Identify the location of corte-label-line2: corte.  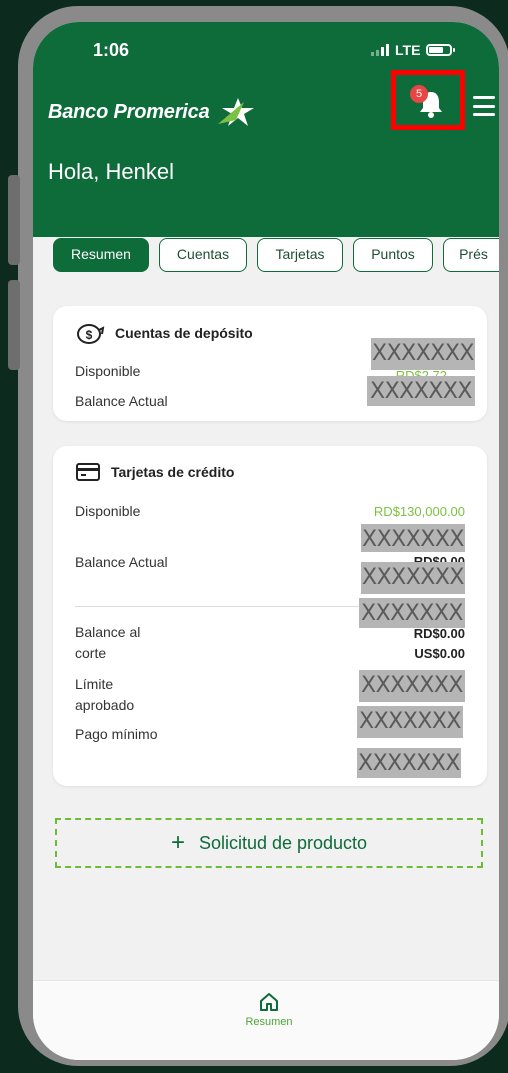
(91, 653).